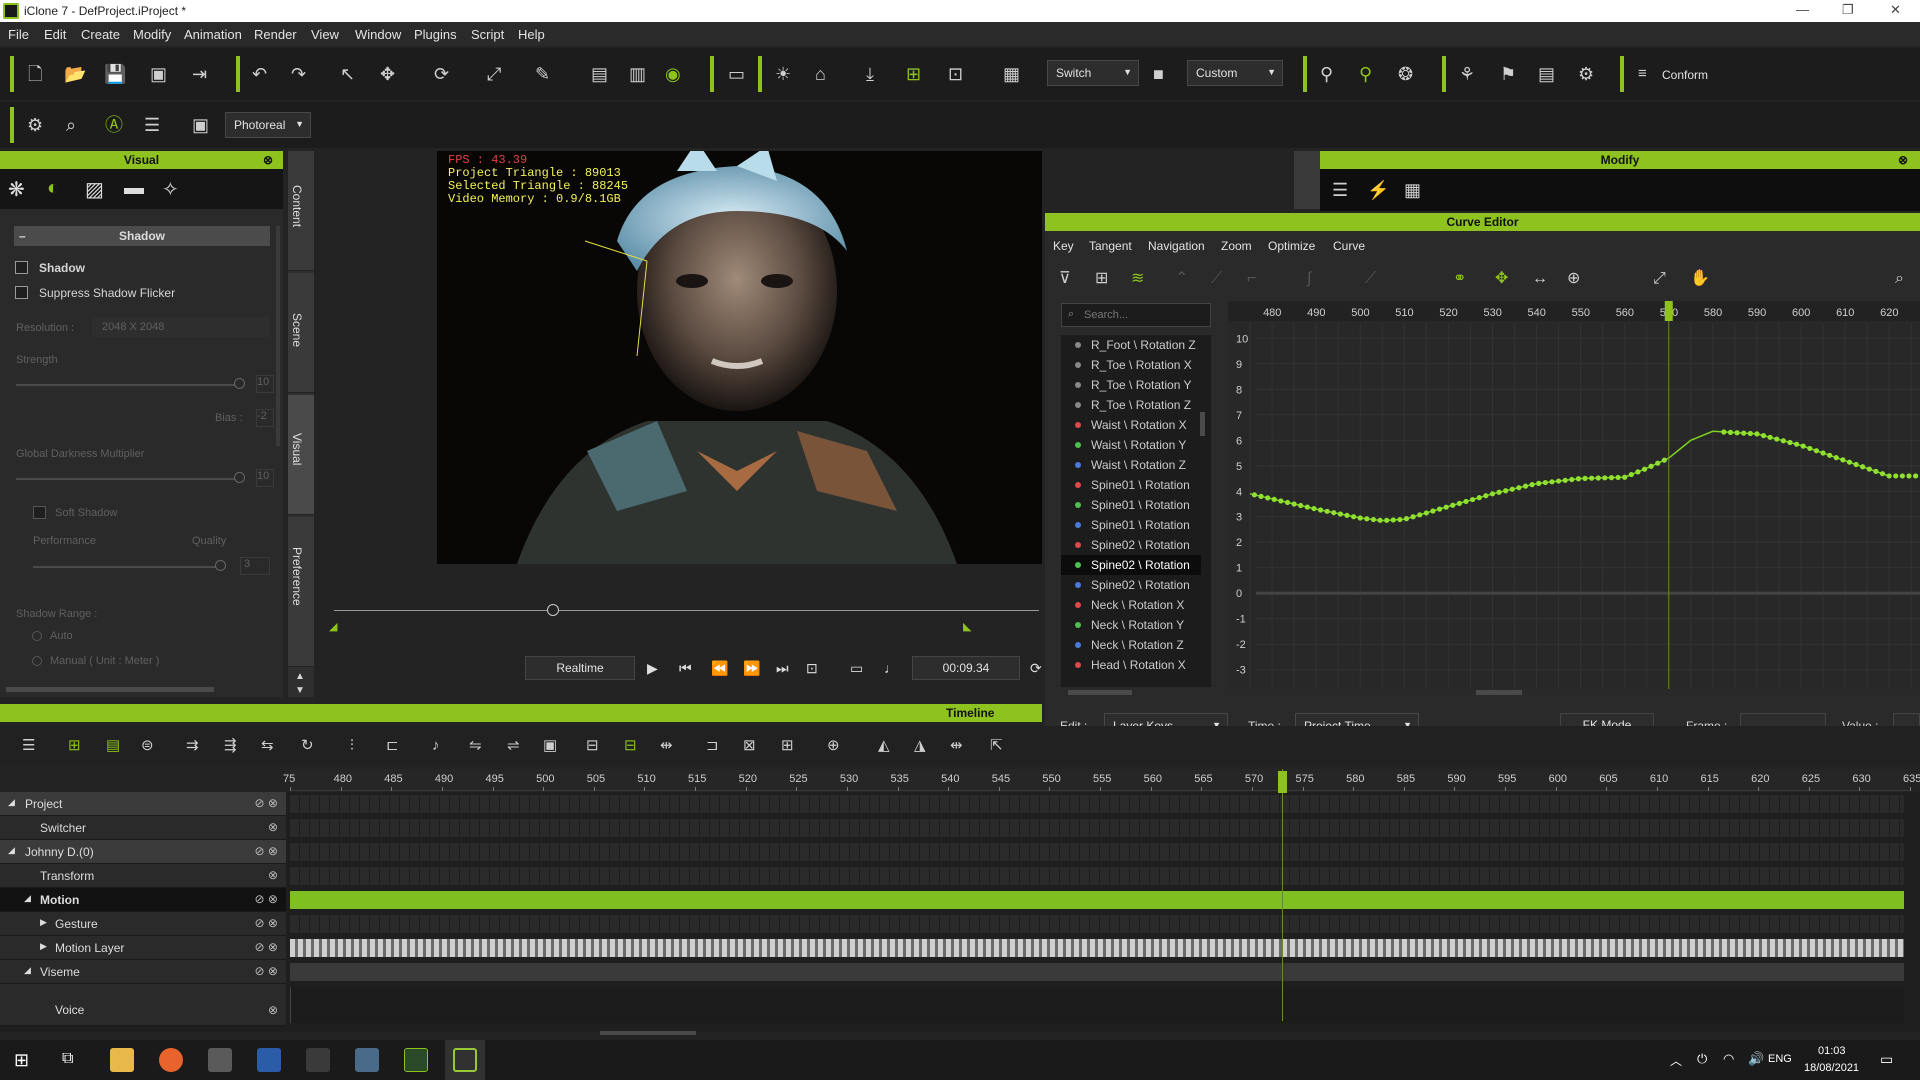  Describe the element at coordinates (1573, 279) in the screenshot. I see `insert-key-icon: ⊕` at that location.